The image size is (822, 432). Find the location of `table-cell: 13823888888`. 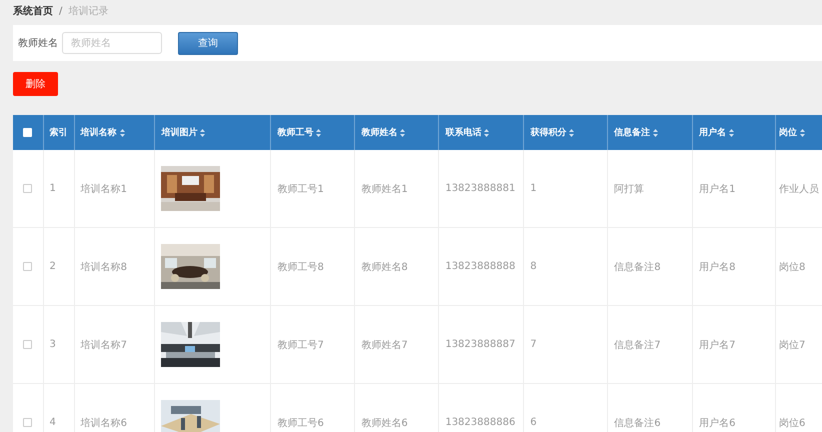

table-cell: 13823888888 is located at coordinates (480, 266).